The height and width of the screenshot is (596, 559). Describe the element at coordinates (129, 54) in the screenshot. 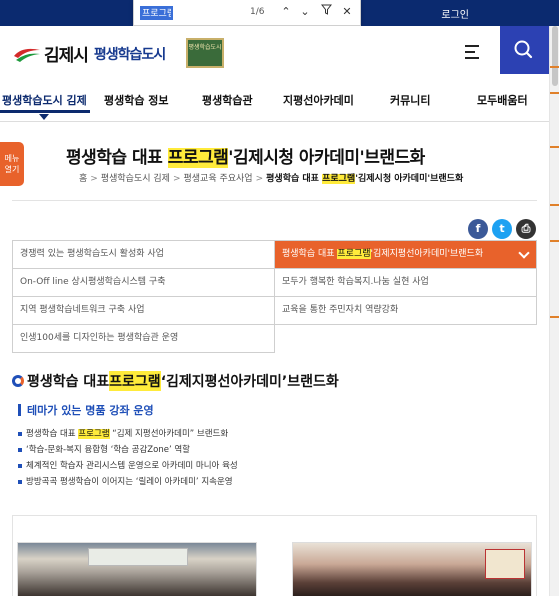

I see `logo-subtitle: 평생학습도시` at that location.